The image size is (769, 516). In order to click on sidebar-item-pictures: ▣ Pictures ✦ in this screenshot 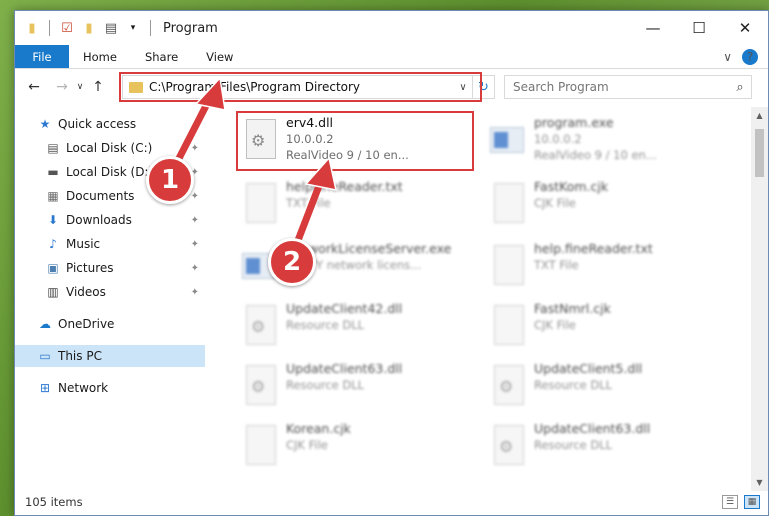, I will do `click(110, 268)`.